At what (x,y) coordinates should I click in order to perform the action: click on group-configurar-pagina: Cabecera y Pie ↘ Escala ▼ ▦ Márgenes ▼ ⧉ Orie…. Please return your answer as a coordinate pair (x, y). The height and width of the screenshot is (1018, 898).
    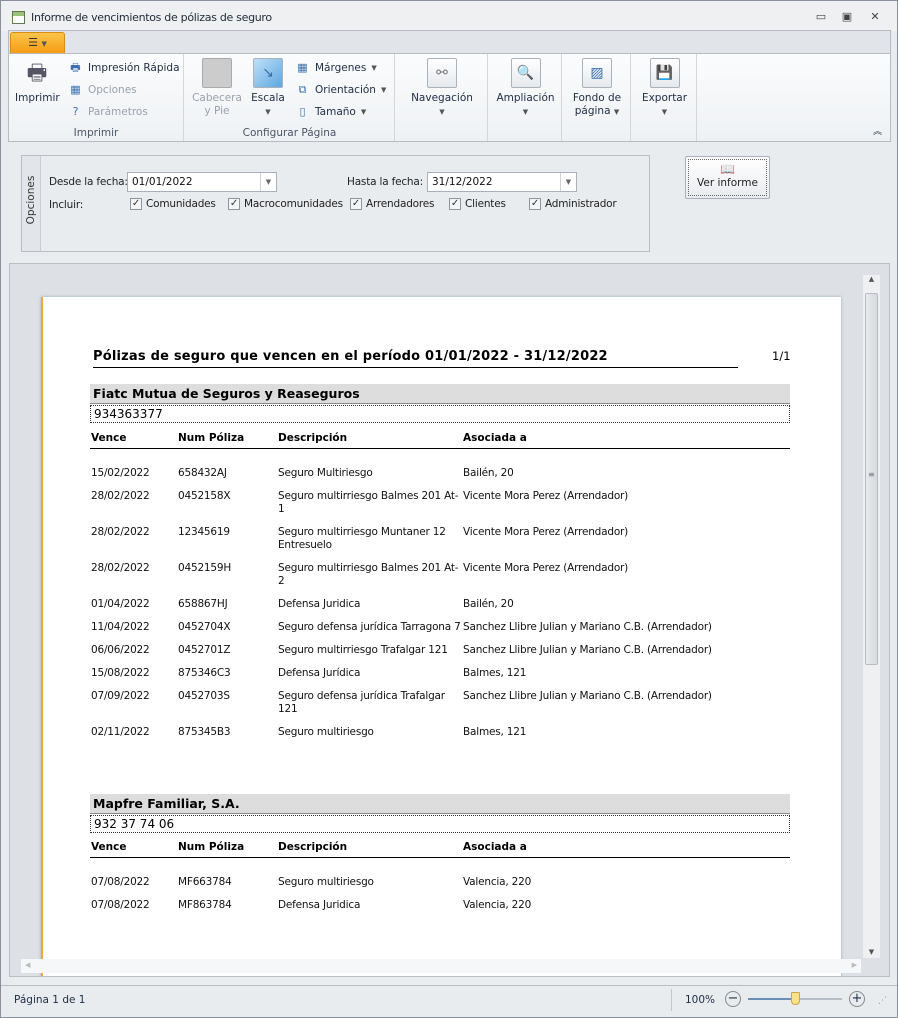
    Looking at the image, I should click on (290, 97).